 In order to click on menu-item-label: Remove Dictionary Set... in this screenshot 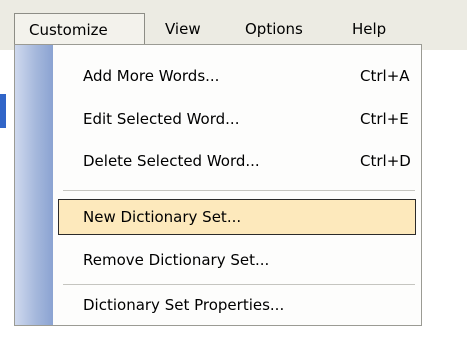, I will do `click(176, 260)`.